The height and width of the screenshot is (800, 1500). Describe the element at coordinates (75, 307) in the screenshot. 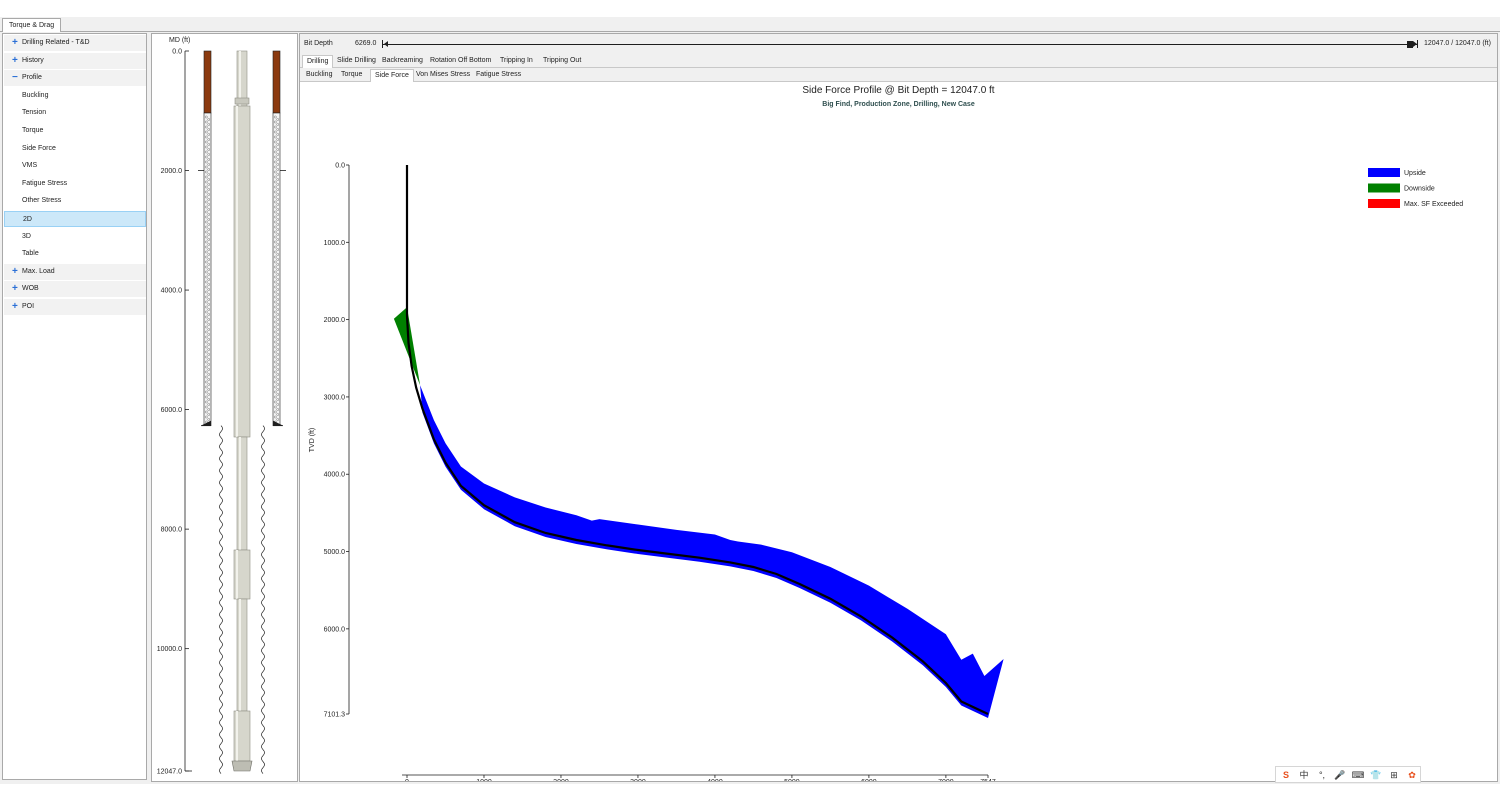

I see `tree-item-poi: + POI` at that location.